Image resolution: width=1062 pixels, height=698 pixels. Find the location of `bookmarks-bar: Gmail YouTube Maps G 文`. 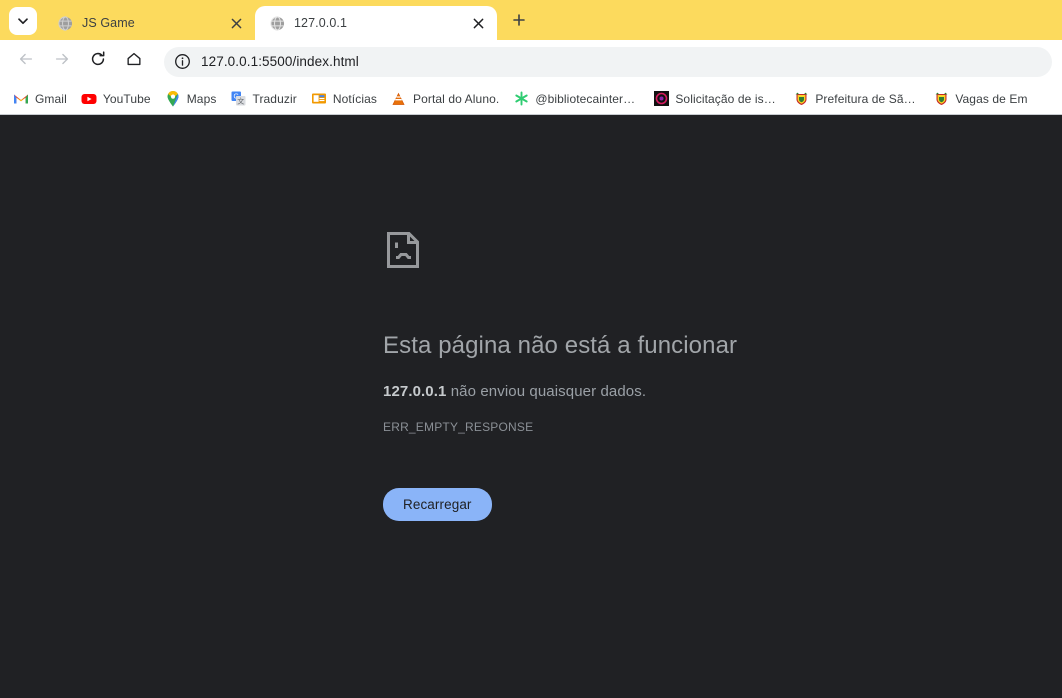

bookmarks-bar: Gmail YouTube Maps G 文 is located at coordinates (531, 98).